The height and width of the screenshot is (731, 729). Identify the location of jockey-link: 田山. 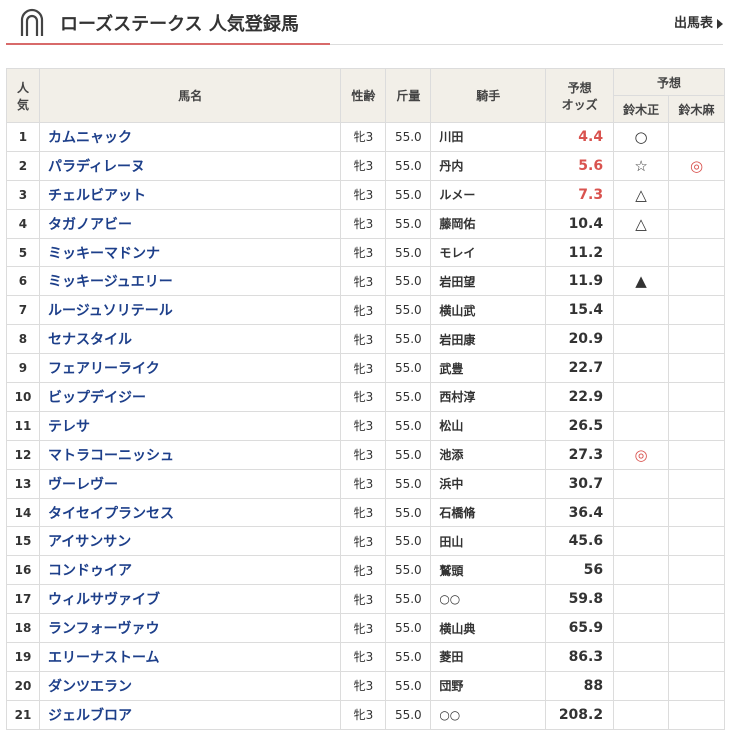
(488, 541).